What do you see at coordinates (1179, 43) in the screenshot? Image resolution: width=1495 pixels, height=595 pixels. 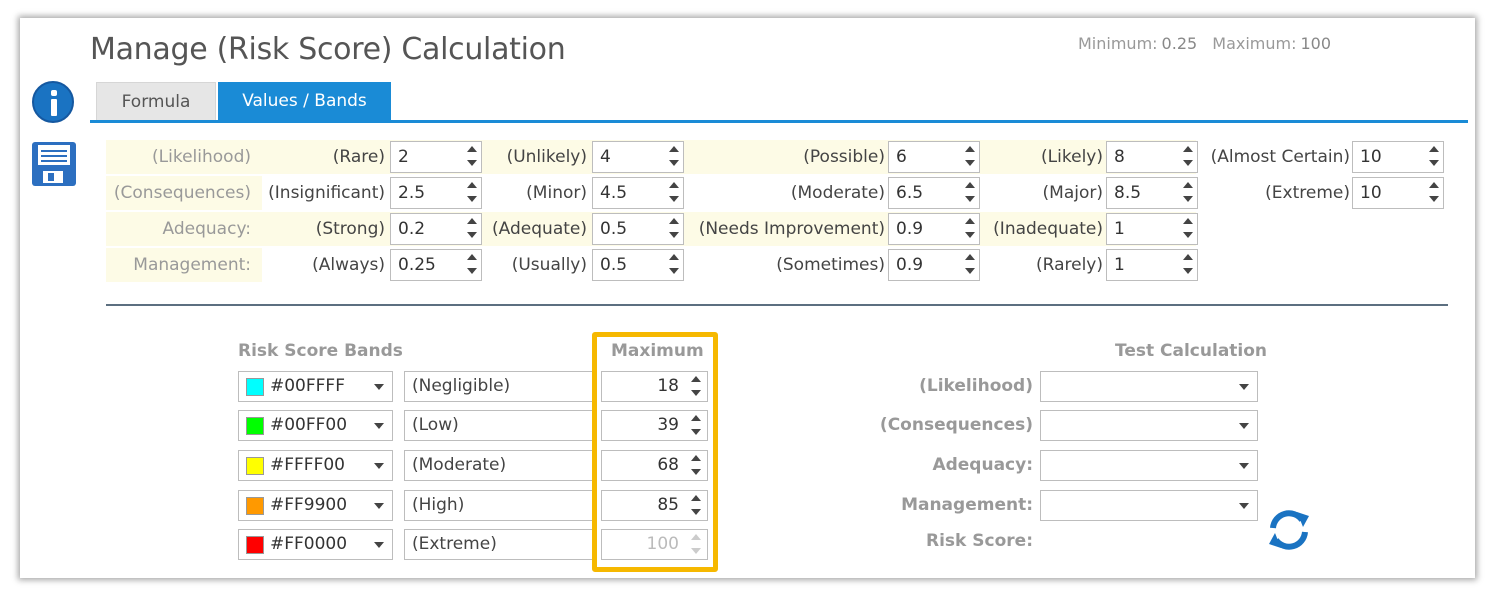 I see `minimum-value: 0.25` at bounding box center [1179, 43].